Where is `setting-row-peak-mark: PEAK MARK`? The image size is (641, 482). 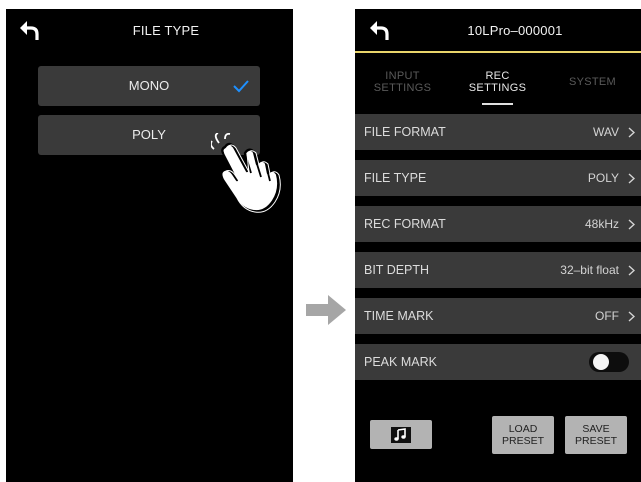
setting-row-peak-mark: PEAK MARK is located at coordinates (498, 362).